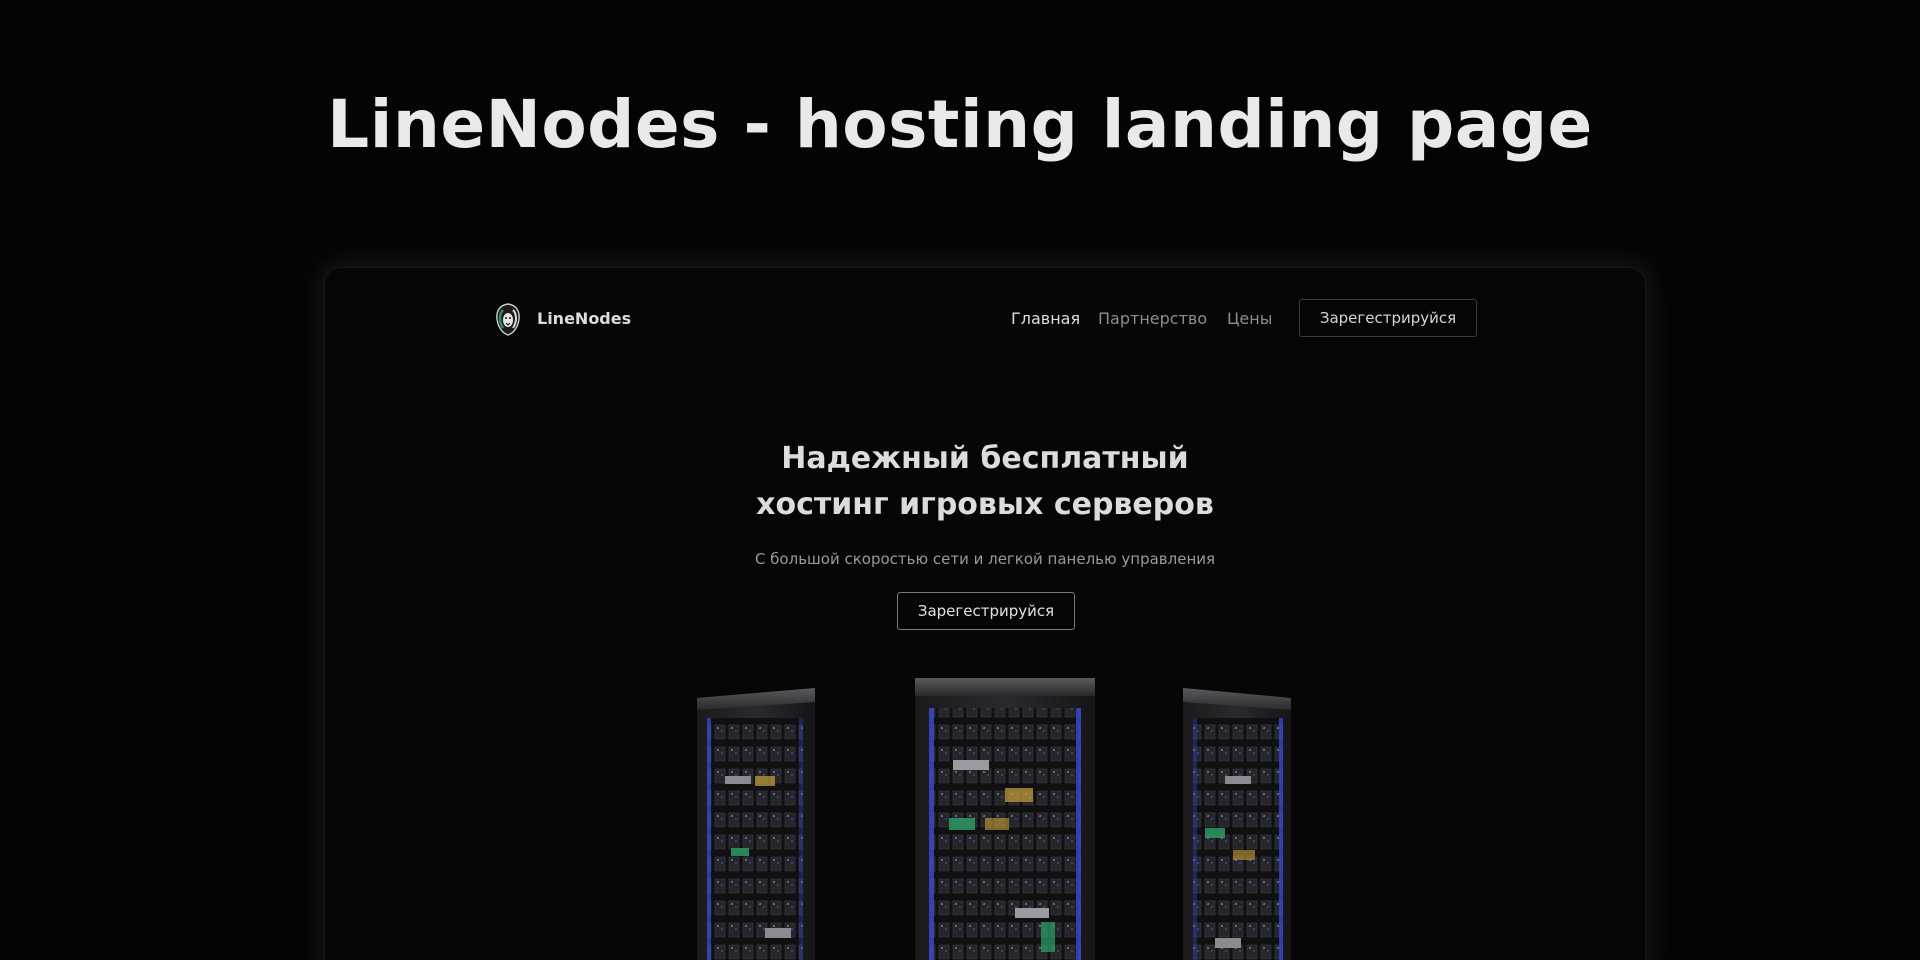  I want to click on server-rack-center, so click(1005, 819).